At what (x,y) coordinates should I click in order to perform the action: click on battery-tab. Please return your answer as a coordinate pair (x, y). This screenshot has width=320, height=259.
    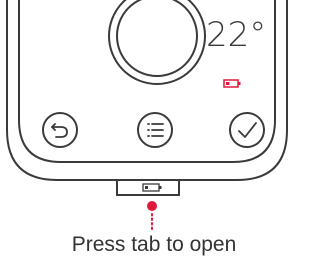
    Looking at the image, I should click on (148, 187).